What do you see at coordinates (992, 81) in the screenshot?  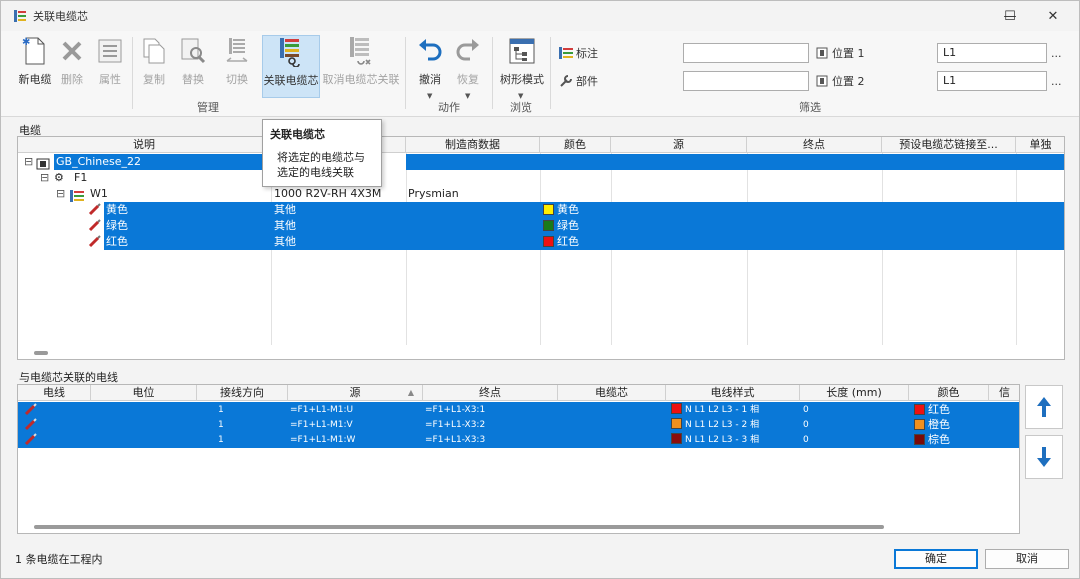 I see `position2-input: L1` at bounding box center [992, 81].